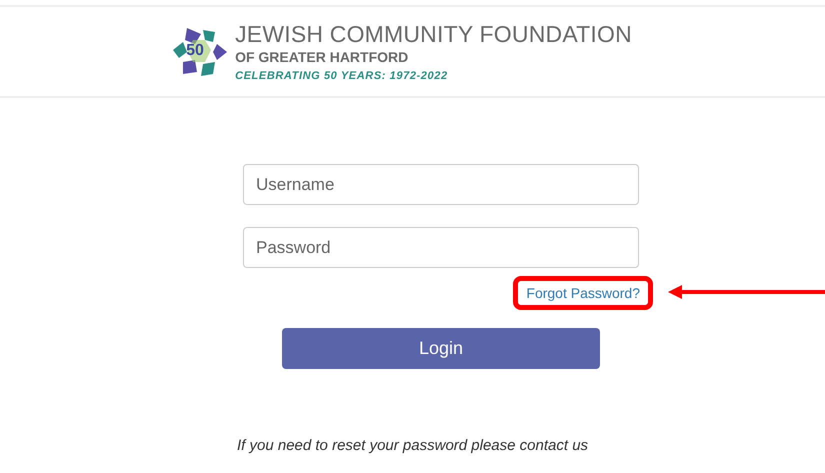 The width and height of the screenshot is (825, 473). I want to click on organization-name: JEWISH COMMUNITY FOUNDATION, so click(433, 34).